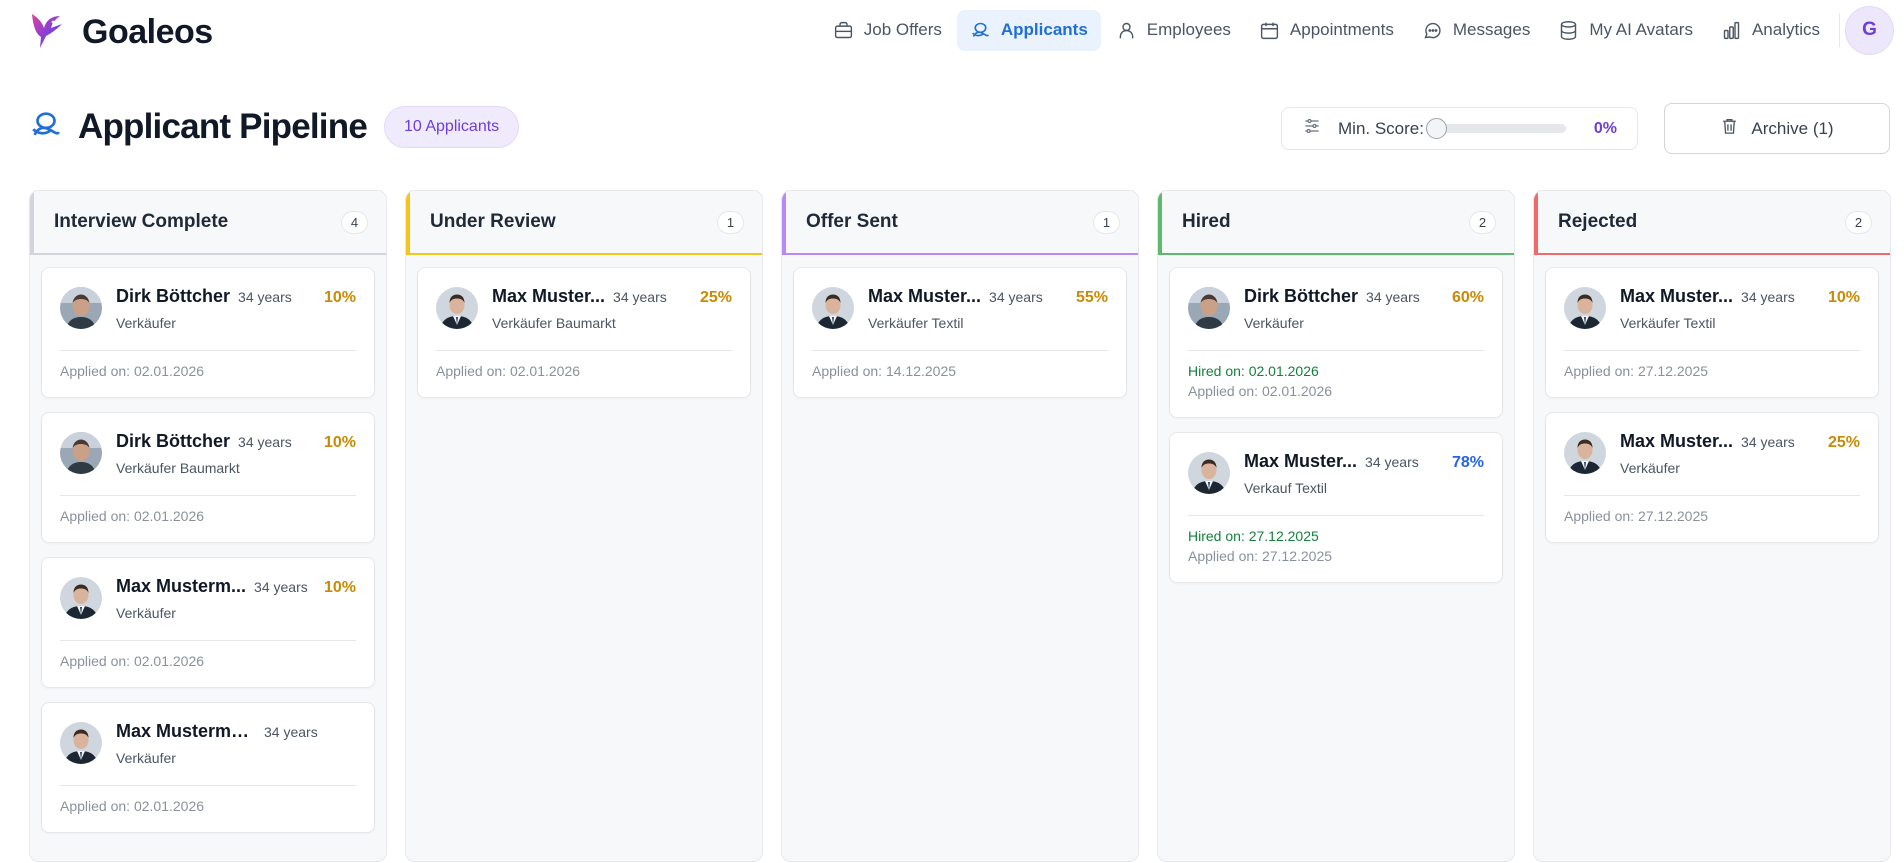 The height and width of the screenshot is (863, 1904). What do you see at coordinates (236, 598) in the screenshot?
I see `applicant-info: Max Musterm... 34 years 10% Verkäufer` at bounding box center [236, 598].